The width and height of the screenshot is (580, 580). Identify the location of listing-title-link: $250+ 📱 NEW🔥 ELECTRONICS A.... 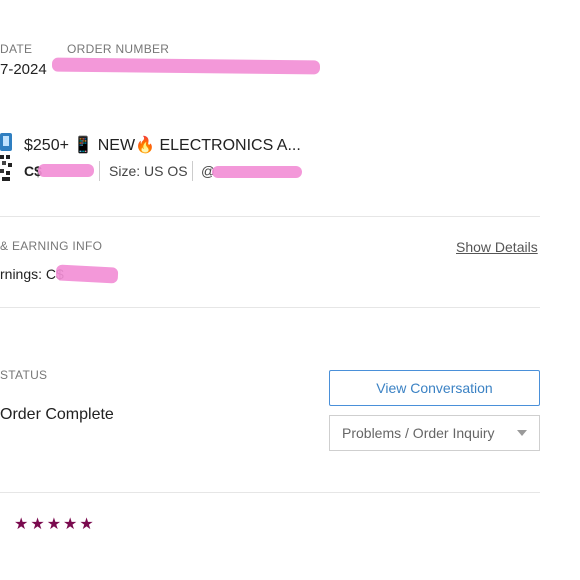
(162, 145).